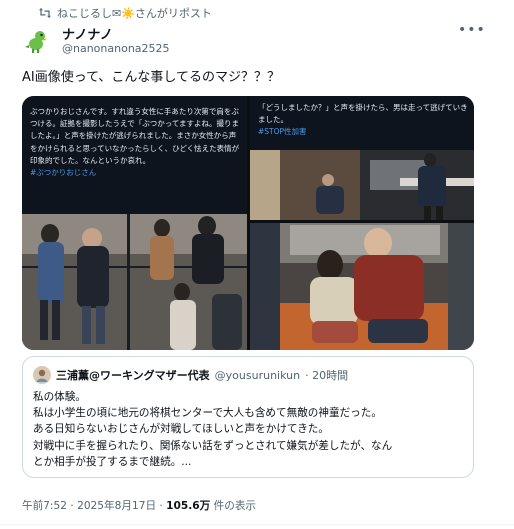 The height and width of the screenshot is (529, 514). What do you see at coordinates (207, 413) in the screenshot?
I see `quoted-line: 私は小学生の頃に地元の将棋センターで大人も含めて無敵の神童だった。` at bounding box center [207, 413].